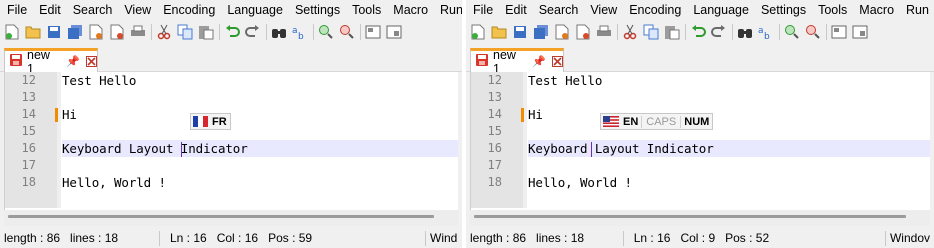 This screenshot has width=934, height=248. I want to click on editor-line: 14 Hi, so click(231, 114).